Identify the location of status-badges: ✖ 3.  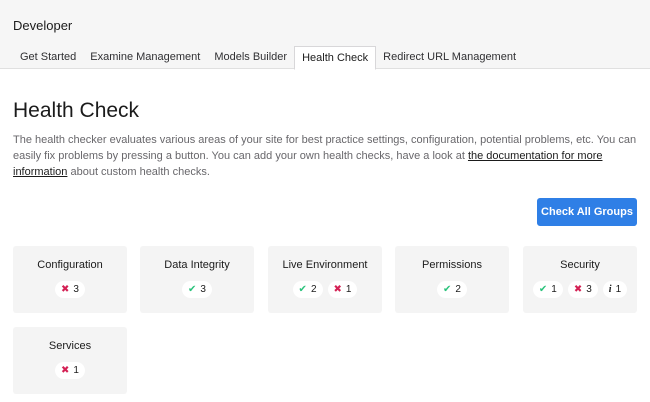
(70, 289).